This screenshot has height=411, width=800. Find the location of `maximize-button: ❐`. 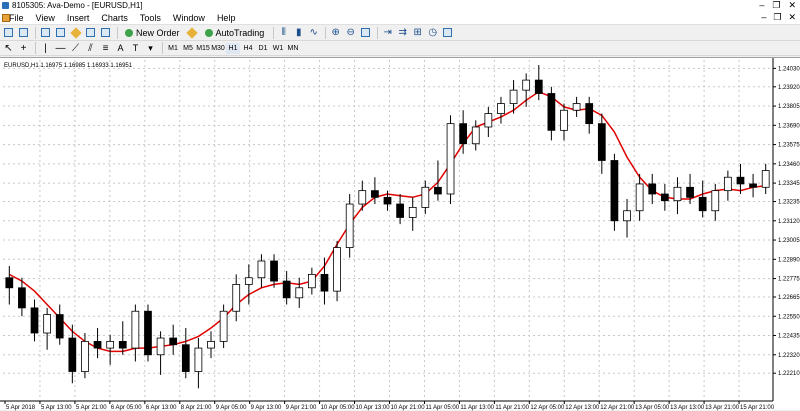

maximize-button: ❐ is located at coordinates (776, 5).